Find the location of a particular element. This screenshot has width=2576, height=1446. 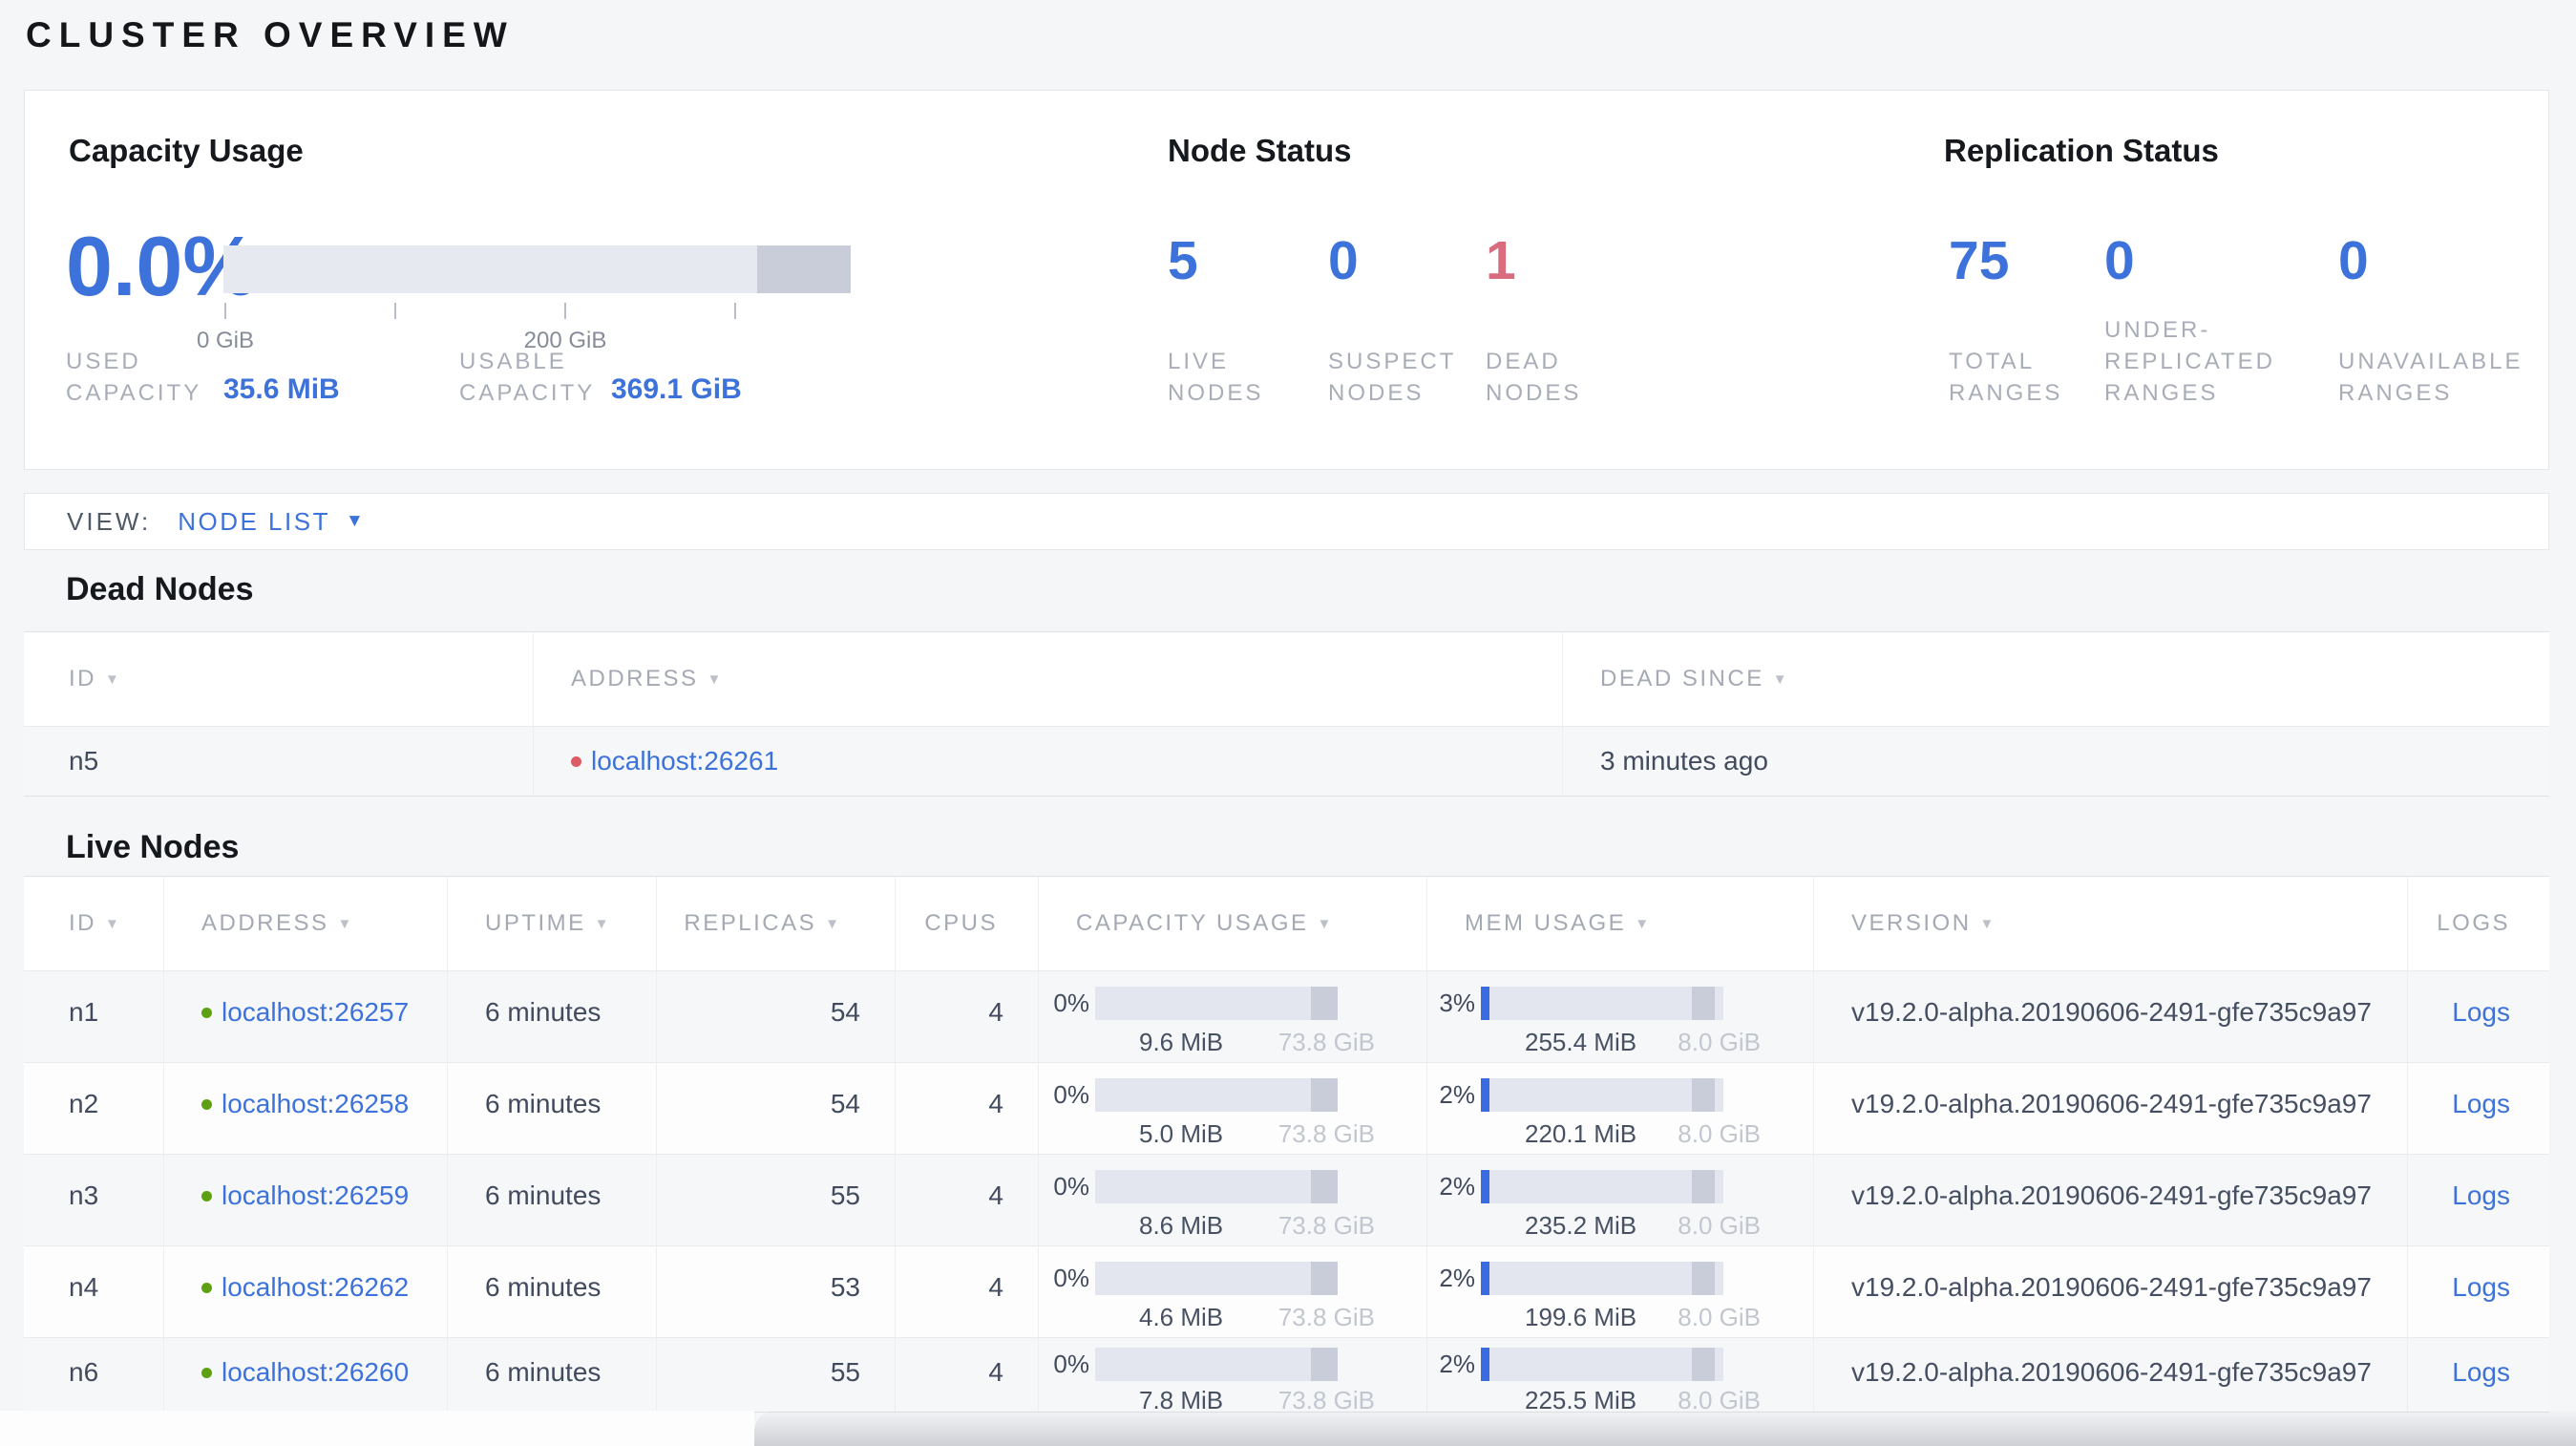

node-id-cell: n1 is located at coordinates (94, 1017).